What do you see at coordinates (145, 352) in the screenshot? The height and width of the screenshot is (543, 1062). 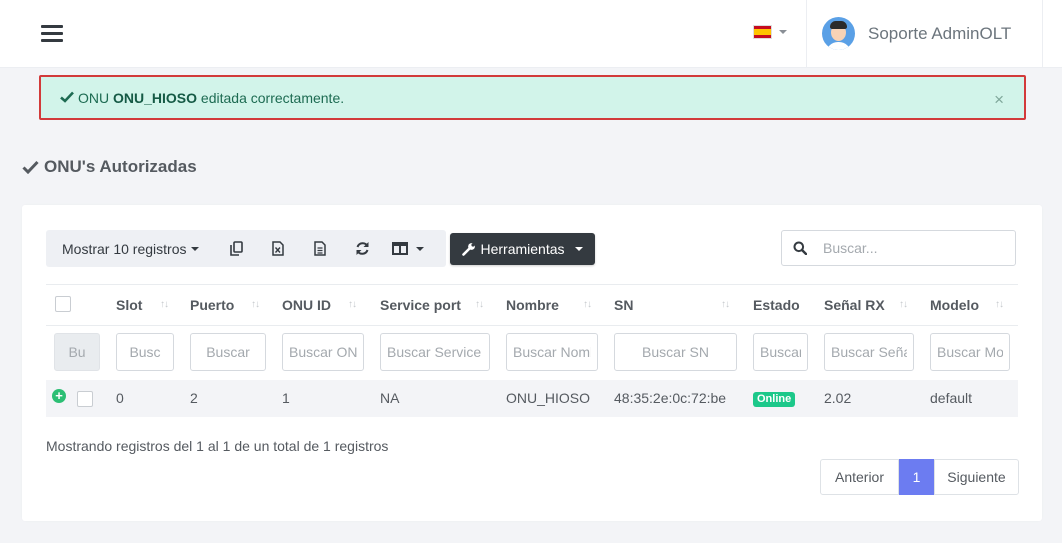 I see `filter-input-slot` at bounding box center [145, 352].